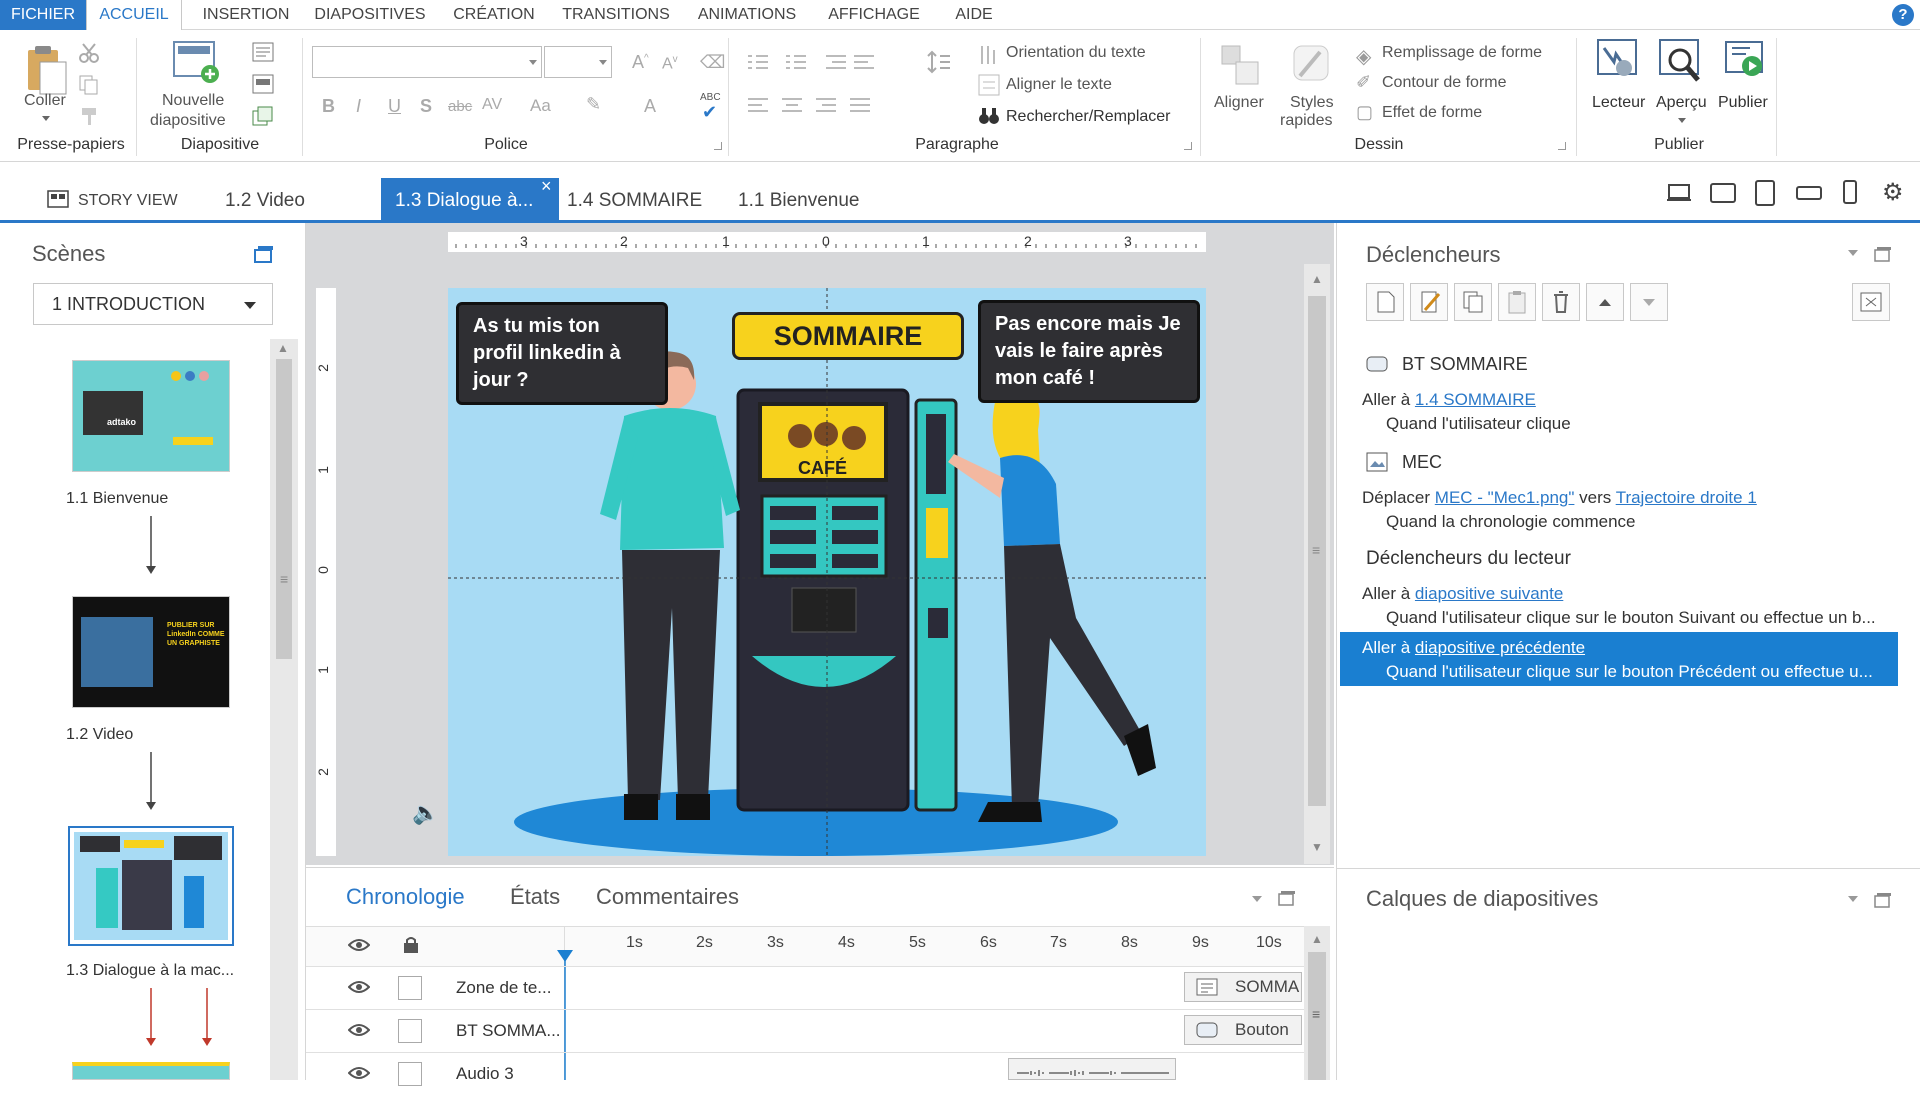  What do you see at coordinates (1679, 193) in the screenshot?
I see `desktop-view-icon` at bounding box center [1679, 193].